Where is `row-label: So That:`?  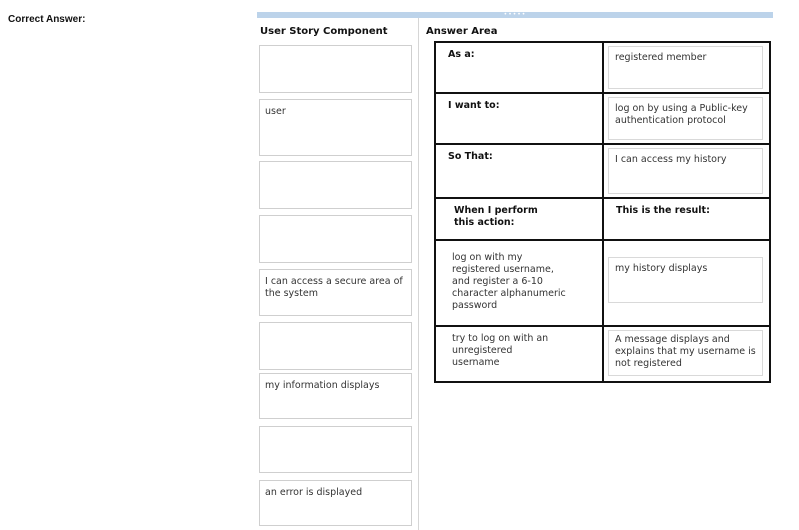
row-label: So That: is located at coordinates (470, 156).